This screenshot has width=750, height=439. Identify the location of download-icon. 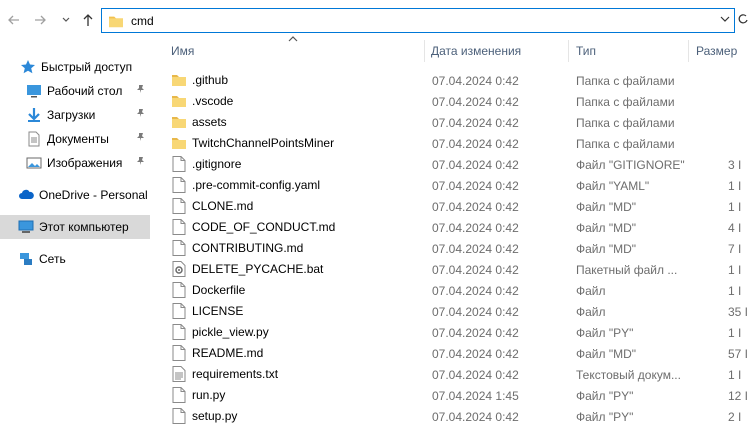
(34, 115).